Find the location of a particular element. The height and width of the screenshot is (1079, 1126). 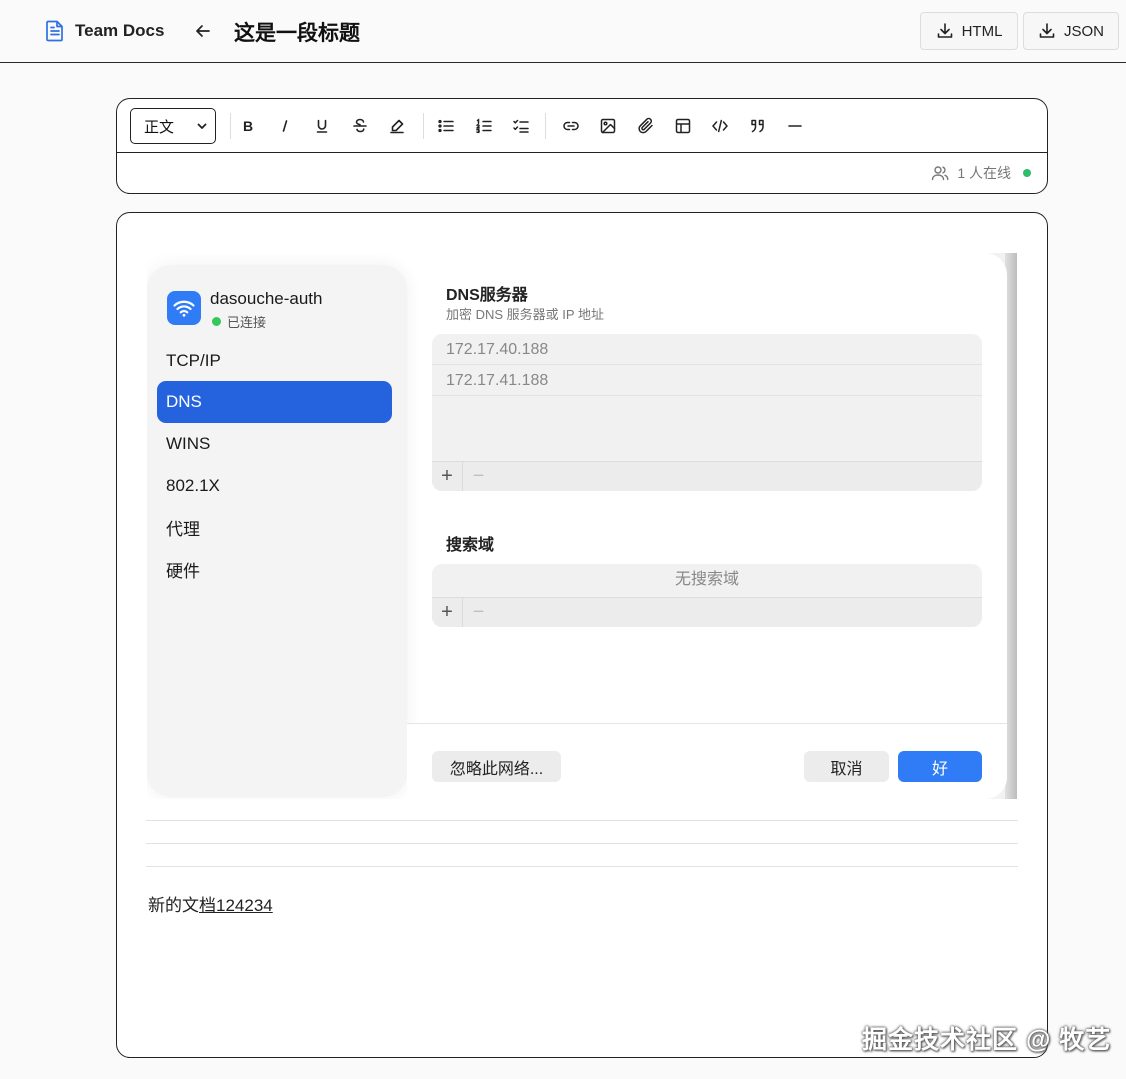

link-button is located at coordinates (571, 126).